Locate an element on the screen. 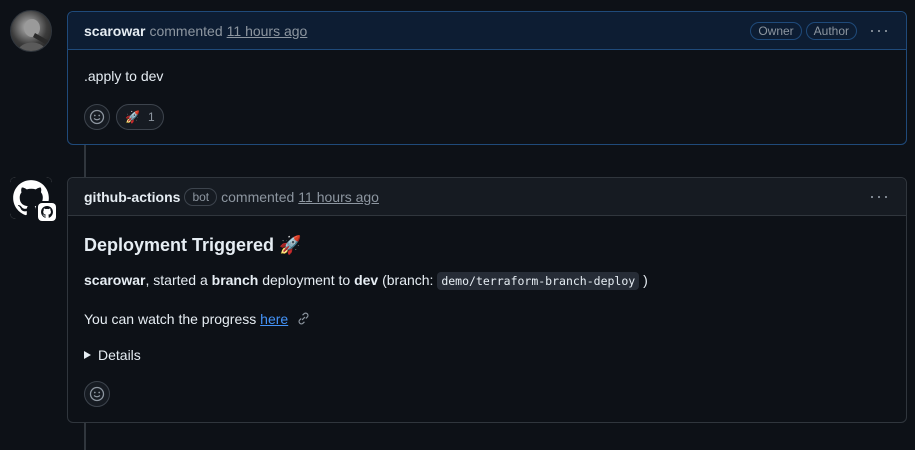 The height and width of the screenshot is (450, 915). deploy-env: dev is located at coordinates (366, 280).